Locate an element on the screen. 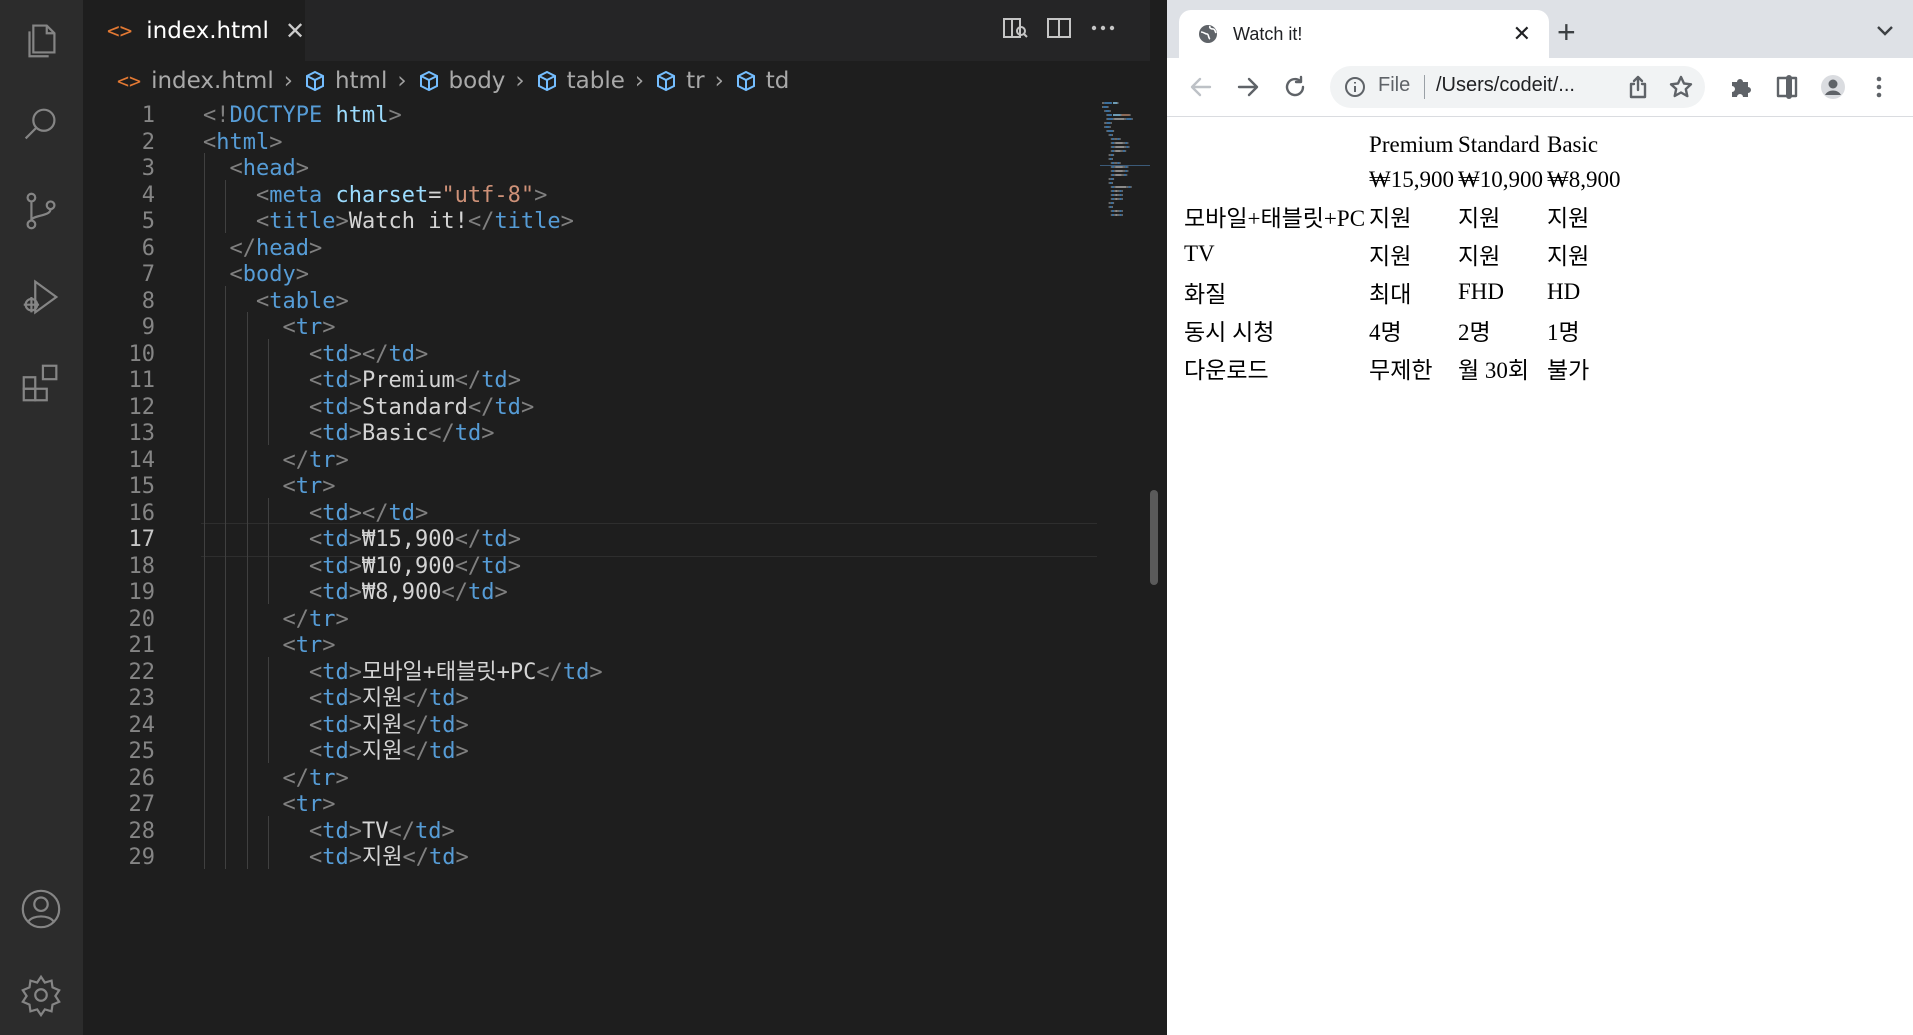 The height and width of the screenshot is (1035, 1913). editor-tab-index-html: <> index.html ✕ is located at coordinates (194, 30).